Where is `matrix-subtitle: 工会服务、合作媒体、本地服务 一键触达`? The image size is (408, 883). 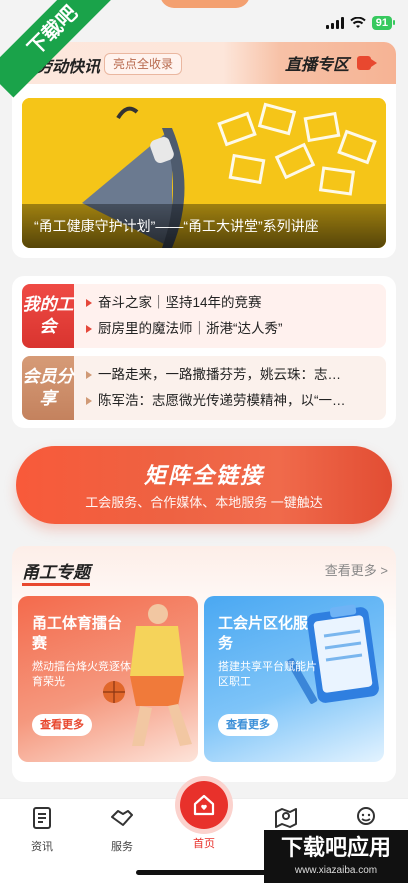
matrix-subtitle: 工会服务、合作媒体、本地服务 一键触达 is located at coordinates (204, 502).